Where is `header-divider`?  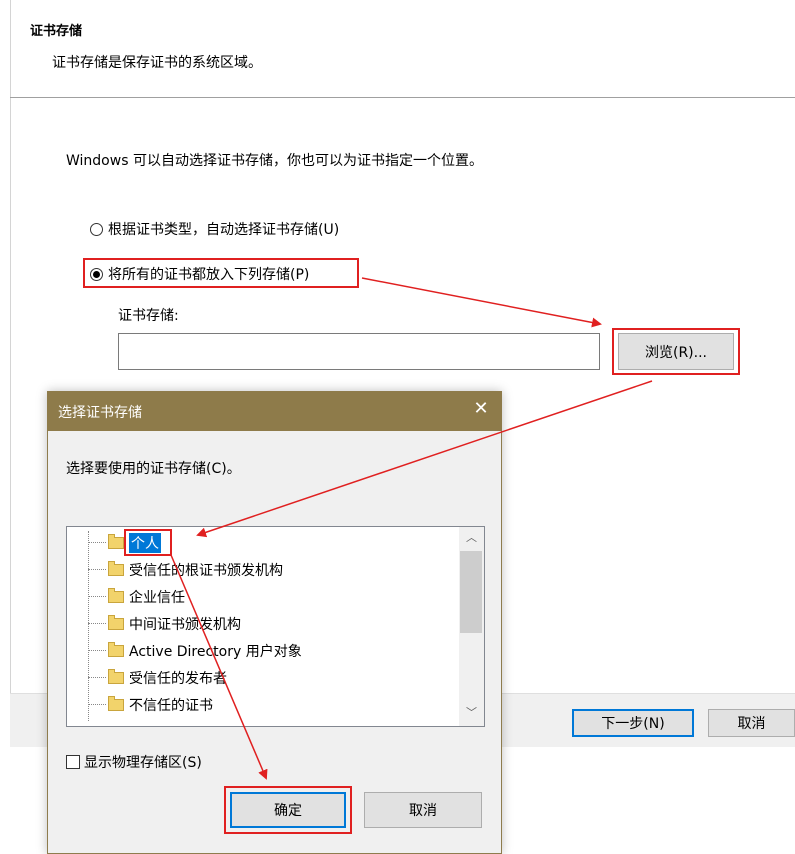
header-divider is located at coordinates (402, 97).